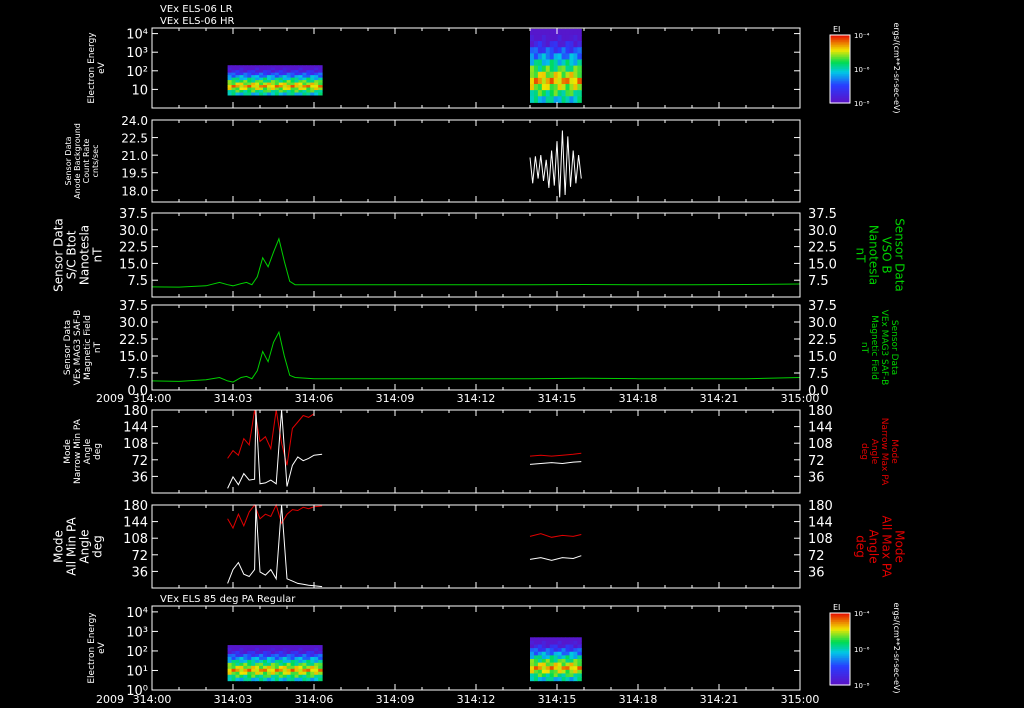 Image resolution: width=1024 pixels, height=708 pixels. What do you see at coordinates (874, 546) in the screenshot?
I see `p6-right-label-line: Angle` at bounding box center [874, 546].